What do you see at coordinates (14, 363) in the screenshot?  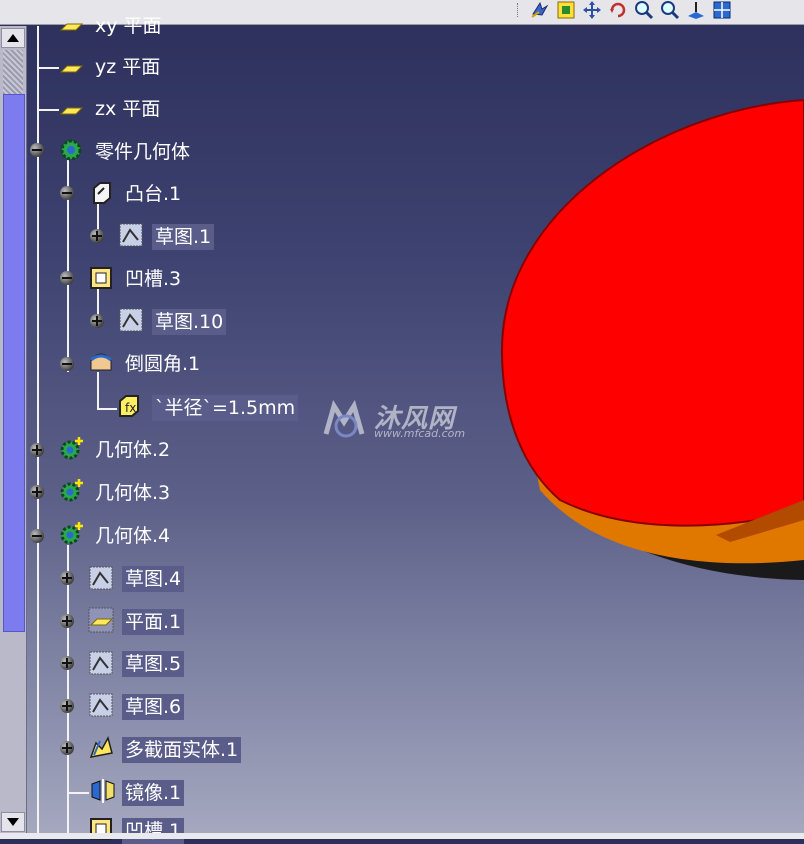 I see `scroll-thumb` at bounding box center [14, 363].